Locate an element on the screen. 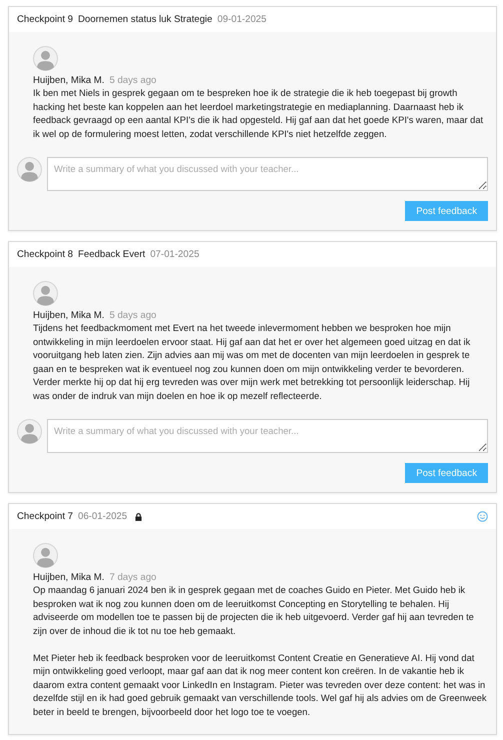  checkpoint-date: 09-01-2025 is located at coordinates (241, 19).